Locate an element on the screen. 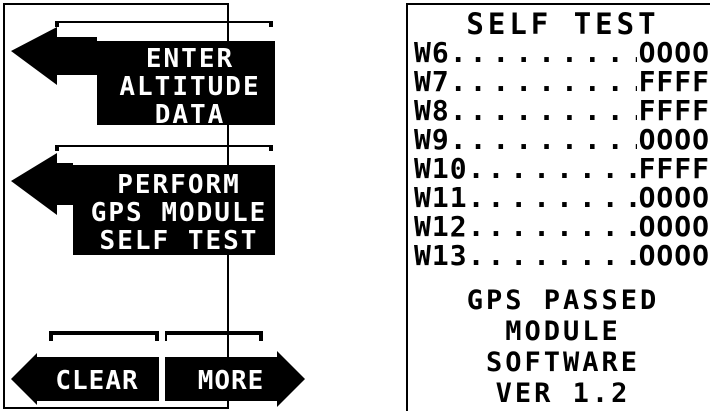 Image resolution: width=712 pixels, height=413 pixels. test-row: W11. ........ OOOO is located at coordinates (562, 197).